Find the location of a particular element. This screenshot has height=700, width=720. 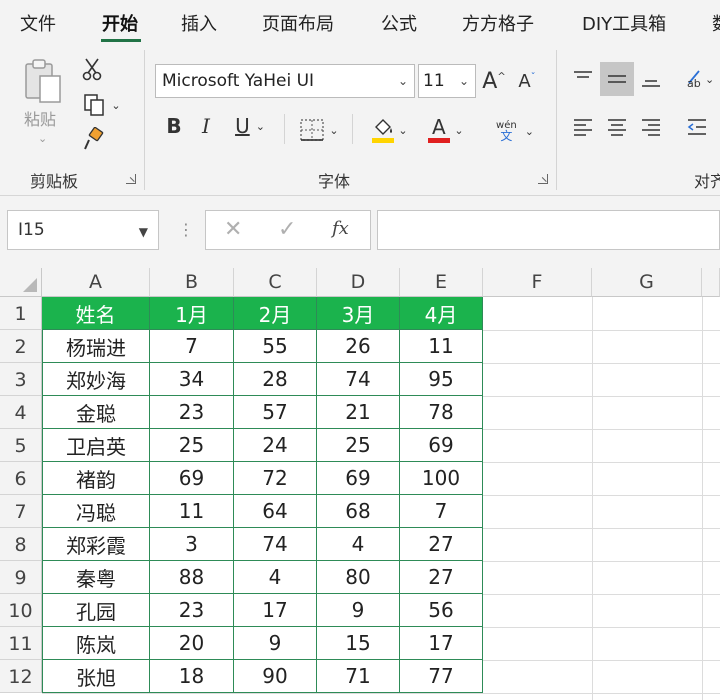

table-cell: 张旭 is located at coordinates (96, 676).